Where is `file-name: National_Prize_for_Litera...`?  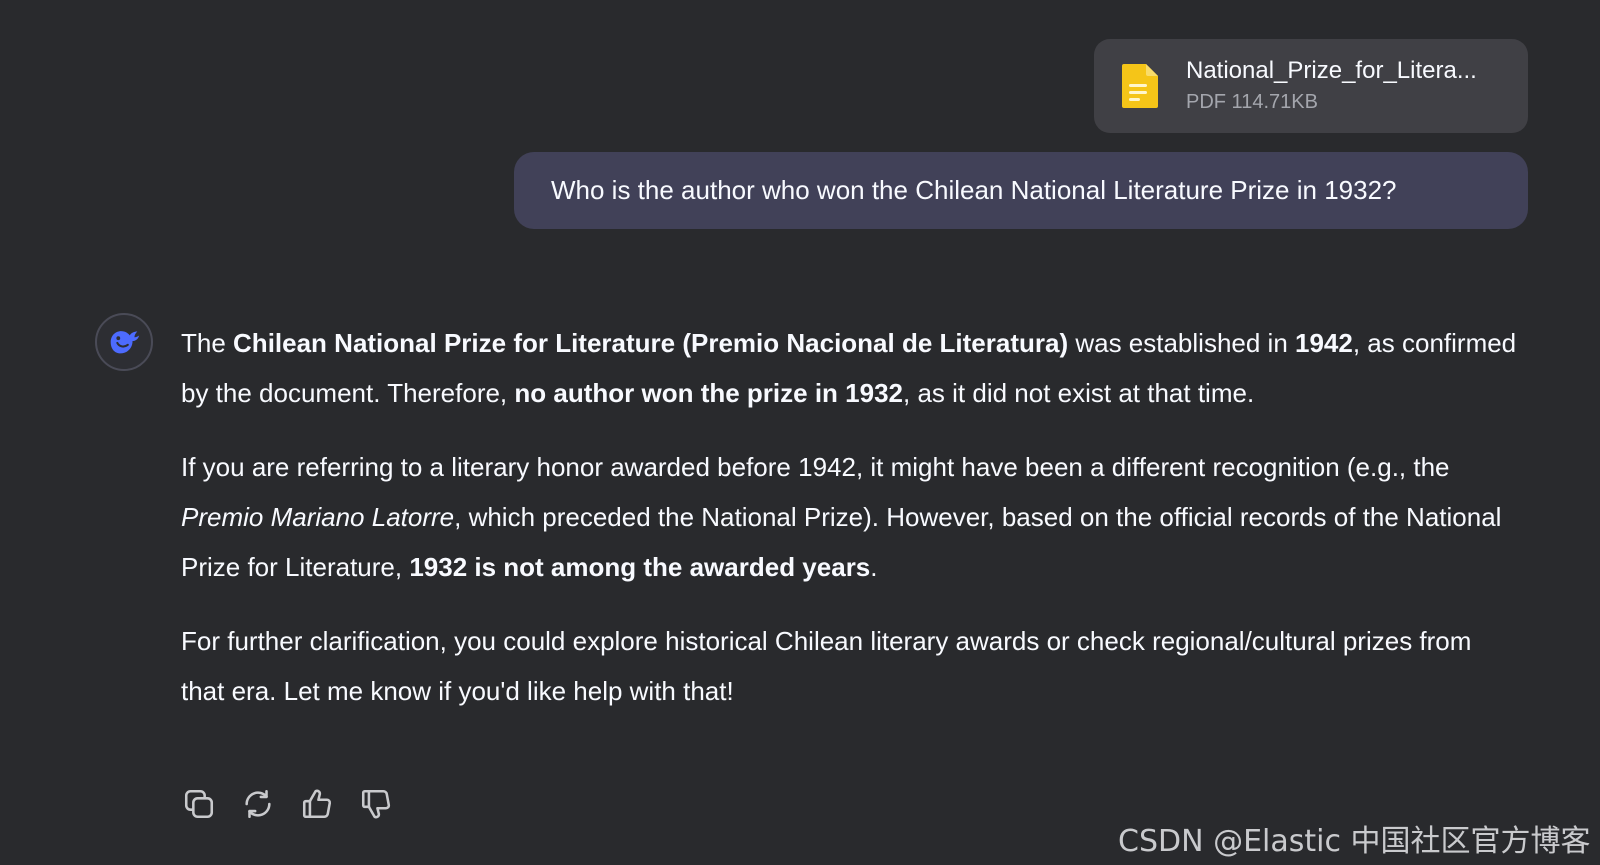 file-name: National_Prize_for_Litera... is located at coordinates (1331, 70).